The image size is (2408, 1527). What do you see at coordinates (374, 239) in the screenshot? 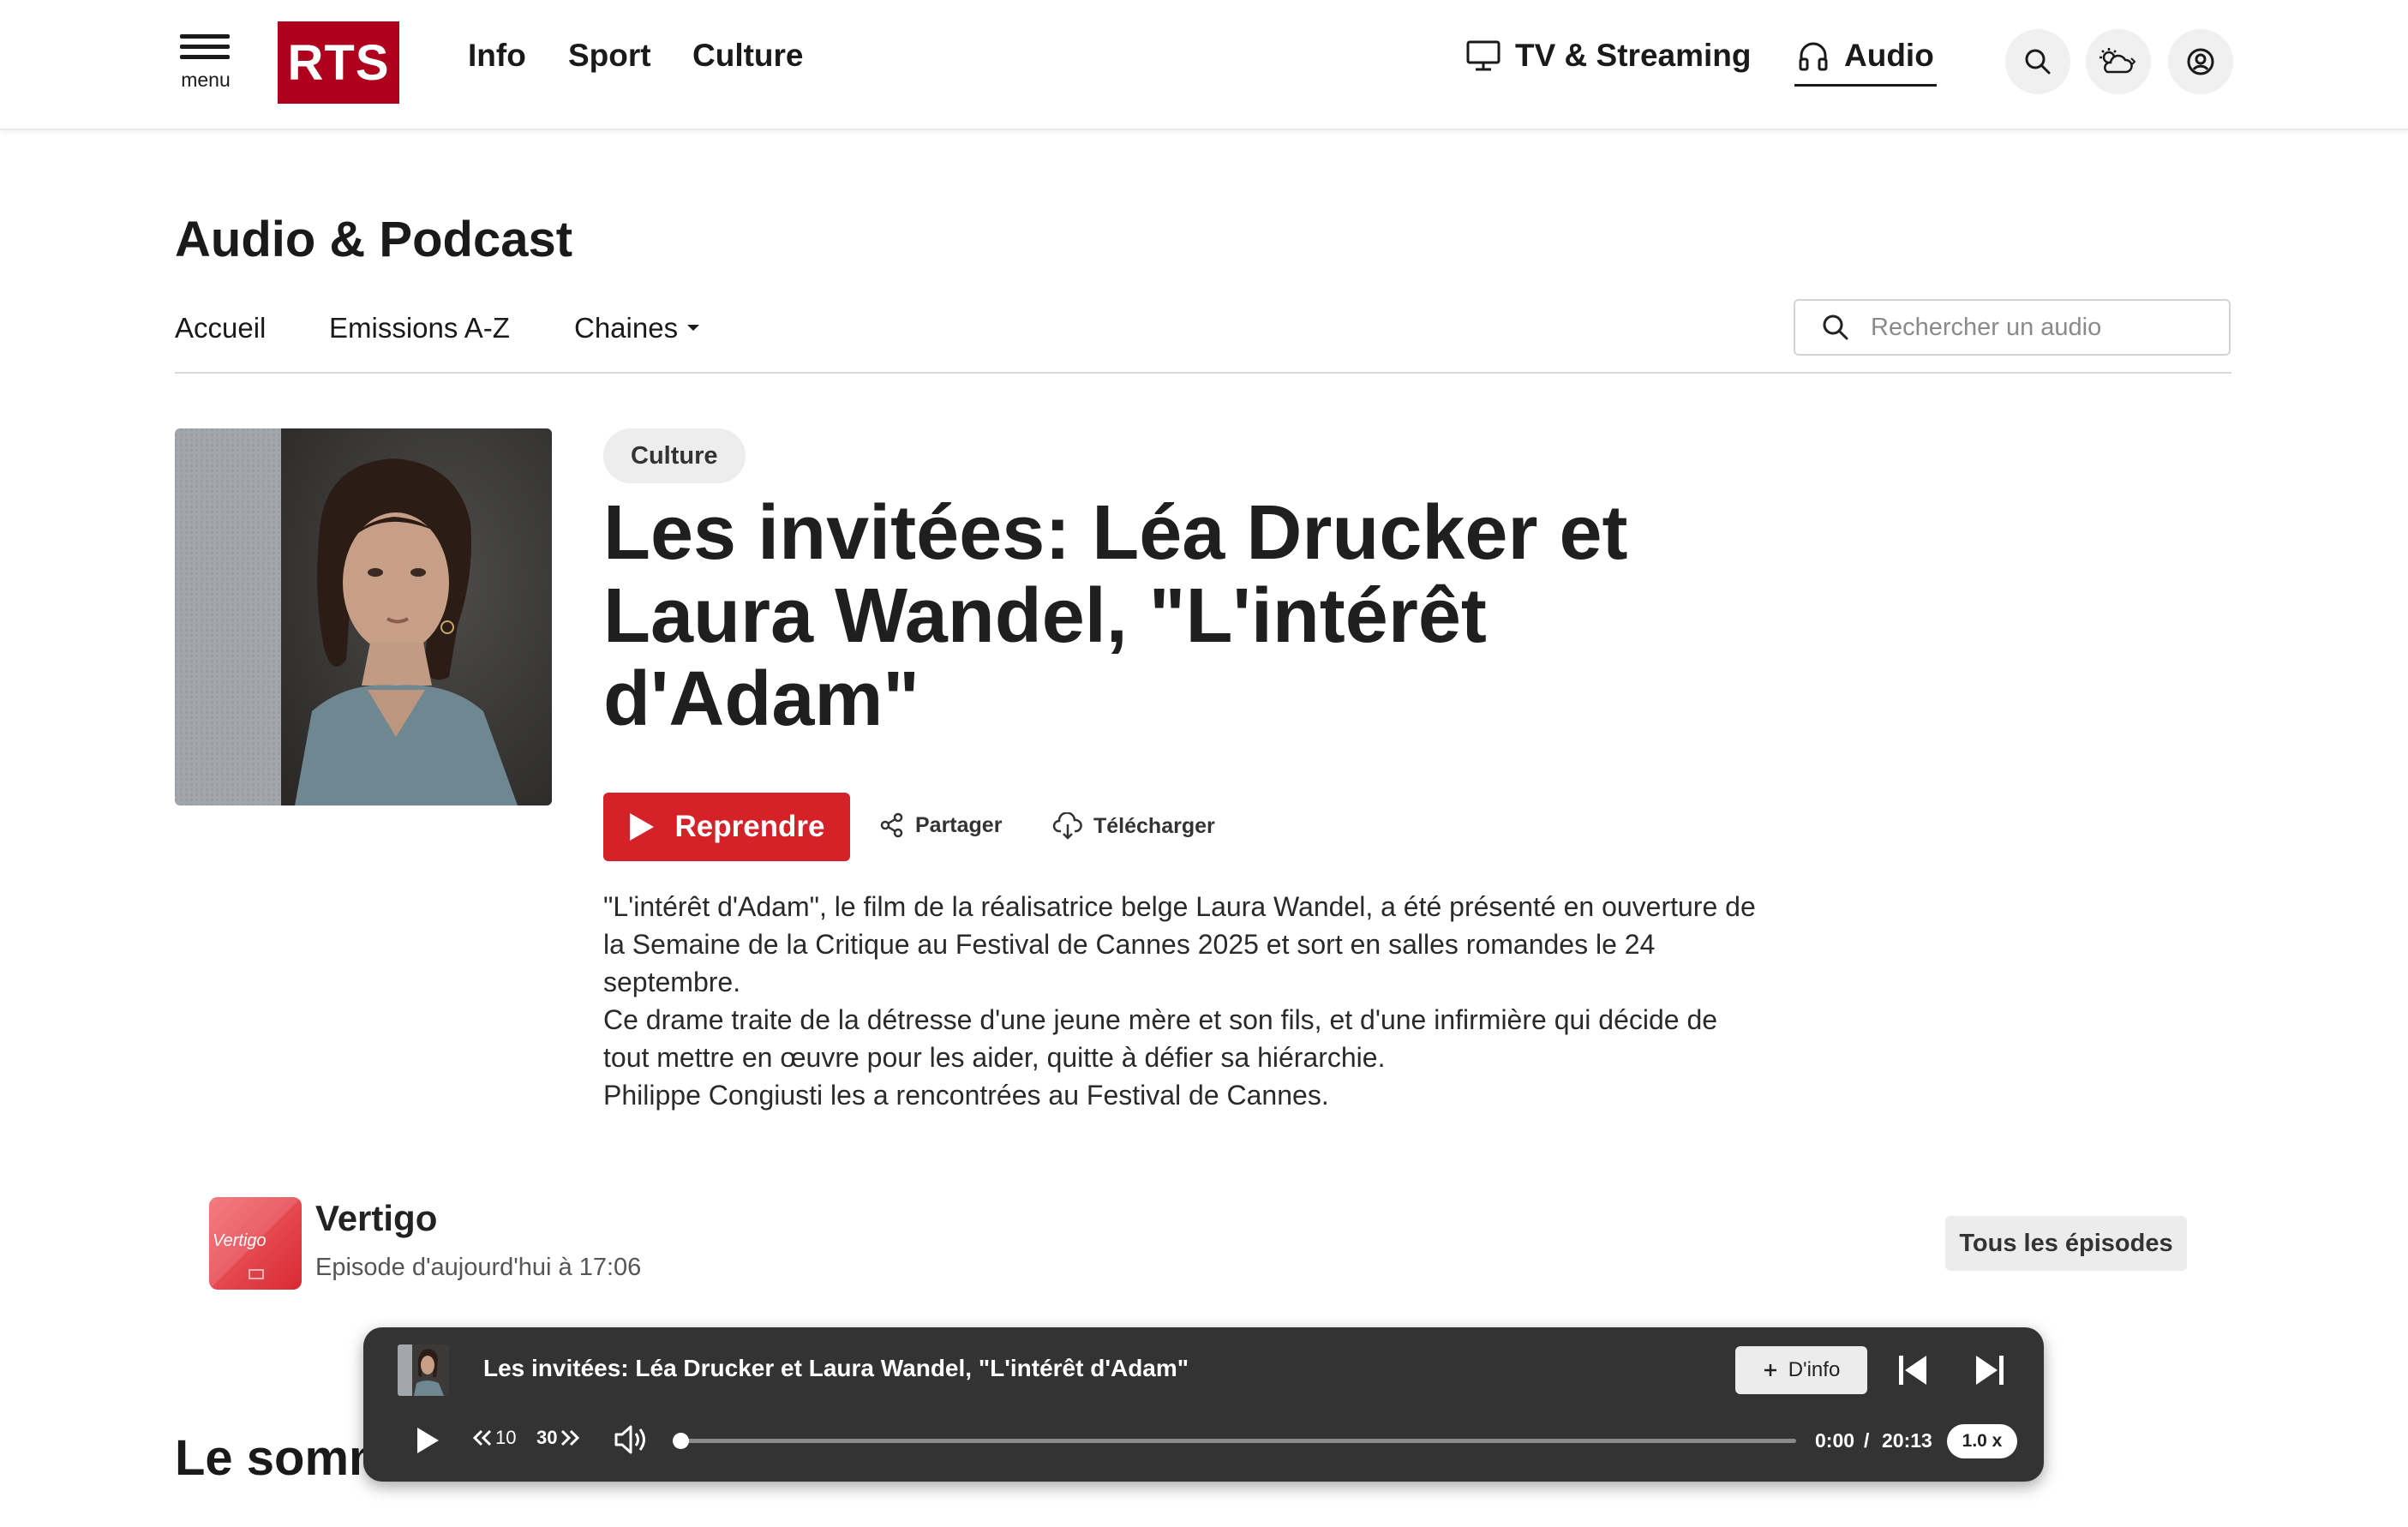
I see `section-title: Audio & Podcast` at bounding box center [374, 239].